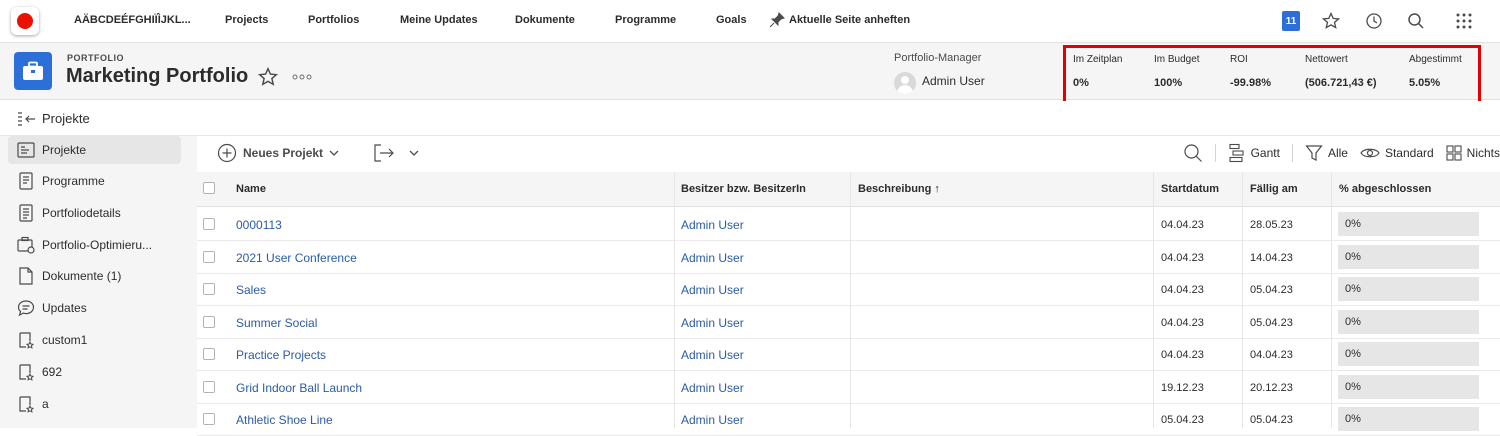 The image size is (1500, 436). Describe the element at coordinates (296, 258) in the screenshot. I see `project-name-link: 2021 User Conference` at that location.